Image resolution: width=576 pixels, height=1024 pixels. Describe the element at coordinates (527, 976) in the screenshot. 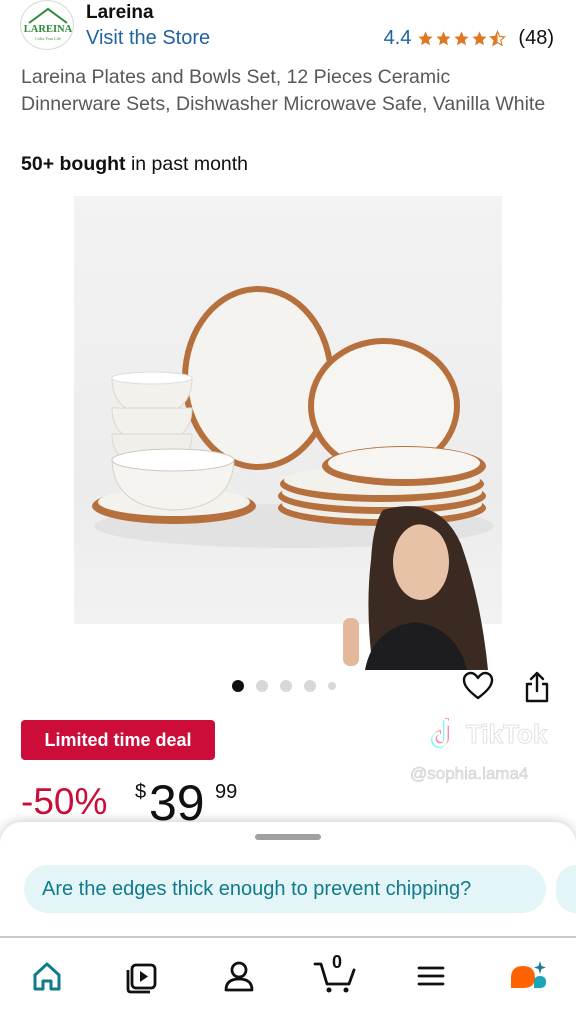

I see `rufus-icon` at that location.